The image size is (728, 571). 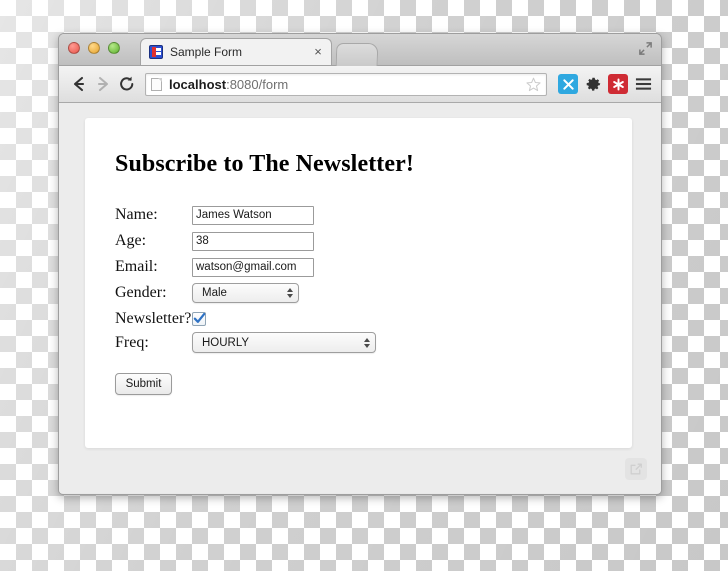 I want to click on reload-button, so click(x=127, y=84).